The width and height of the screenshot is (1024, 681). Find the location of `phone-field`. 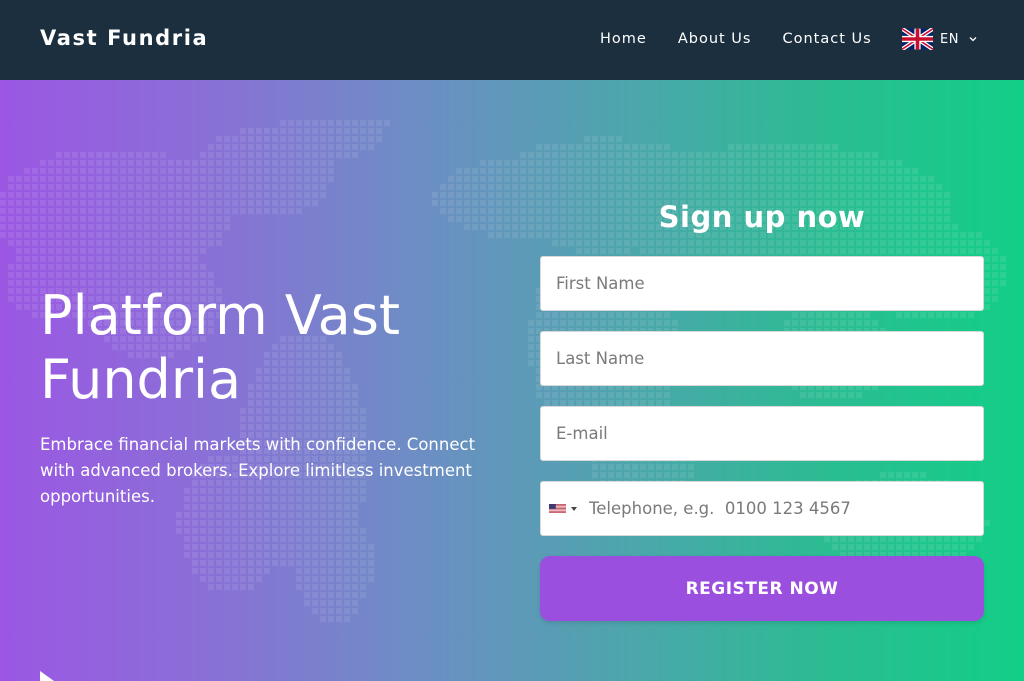

phone-field is located at coordinates (762, 508).